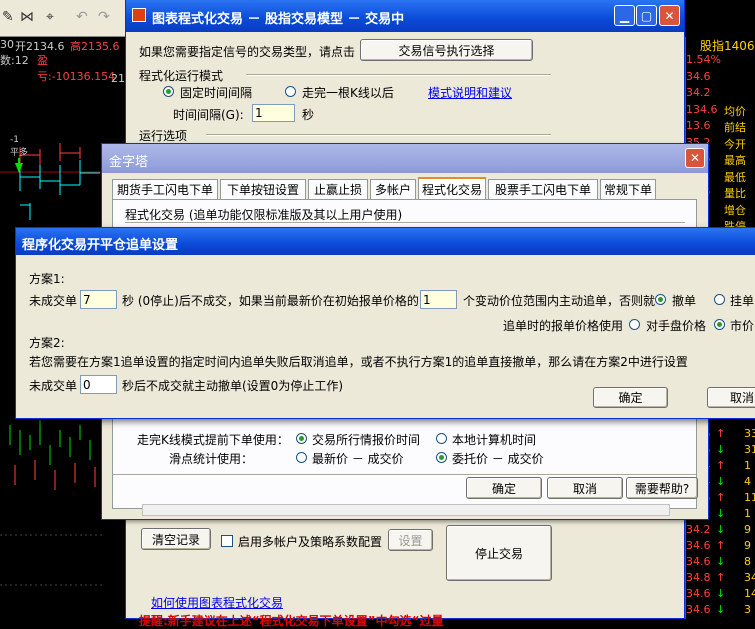 Image resolution: width=755 pixels, height=629 pixels. Describe the element at coordinates (104, 17) in the screenshot. I see `redo-icon: ↷` at that location.